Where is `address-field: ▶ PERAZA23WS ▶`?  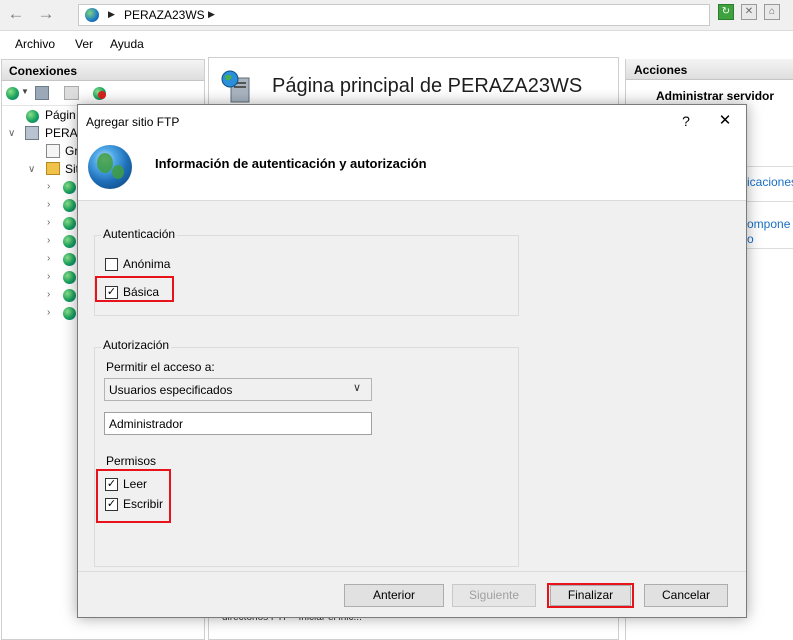 address-field: ▶ PERAZA23WS ▶ is located at coordinates (394, 15).